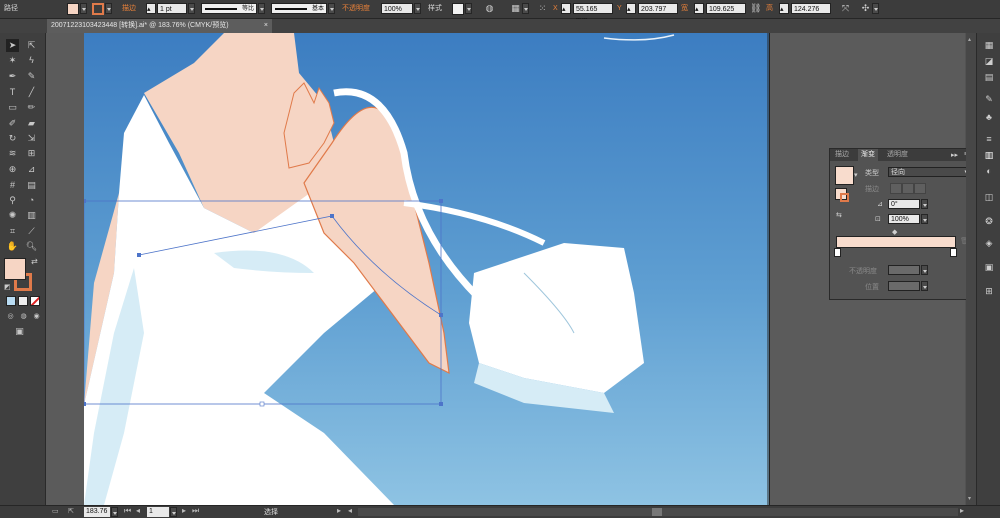  Describe the element at coordinates (954, 155) in the screenshot. I see `panel-collapse-icon: ▸▸` at that location.